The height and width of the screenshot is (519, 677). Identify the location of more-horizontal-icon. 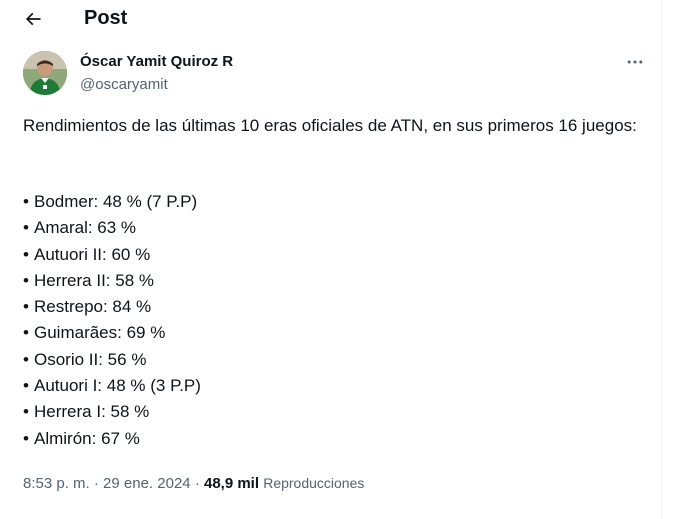
(635, 62).